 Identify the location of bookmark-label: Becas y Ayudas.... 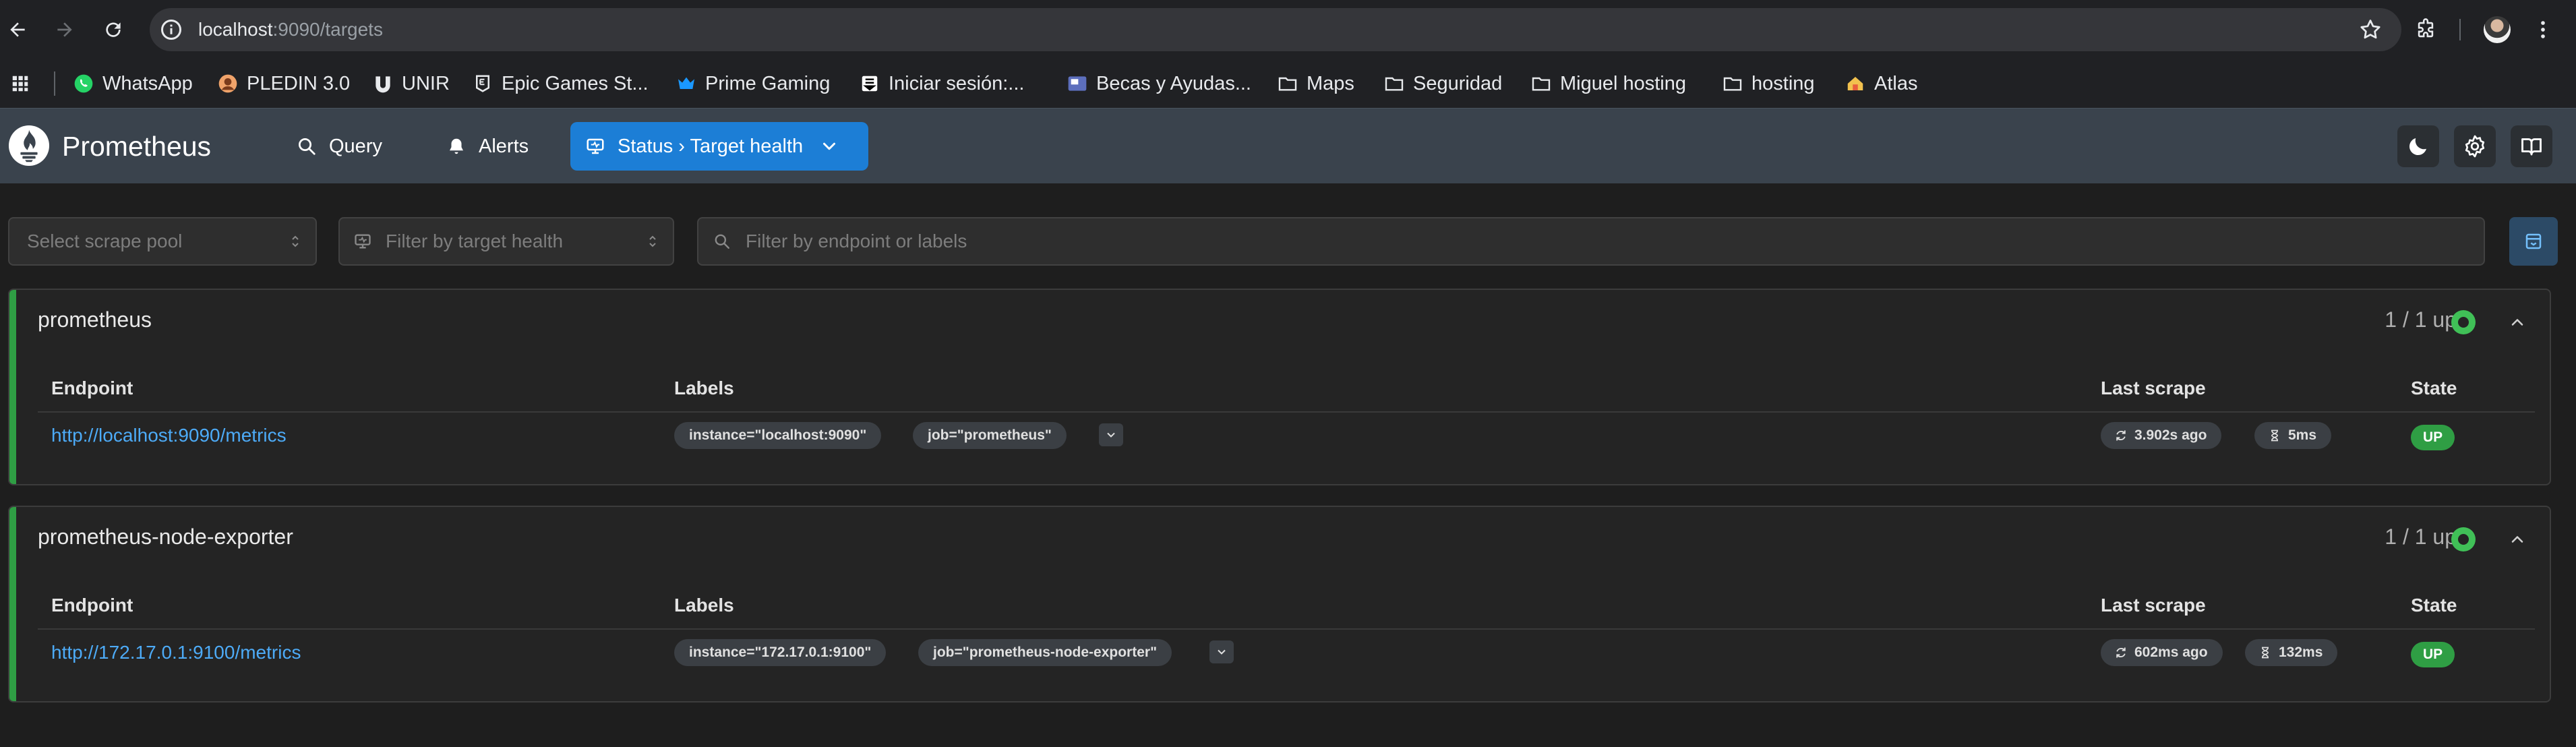
(1173, 83).